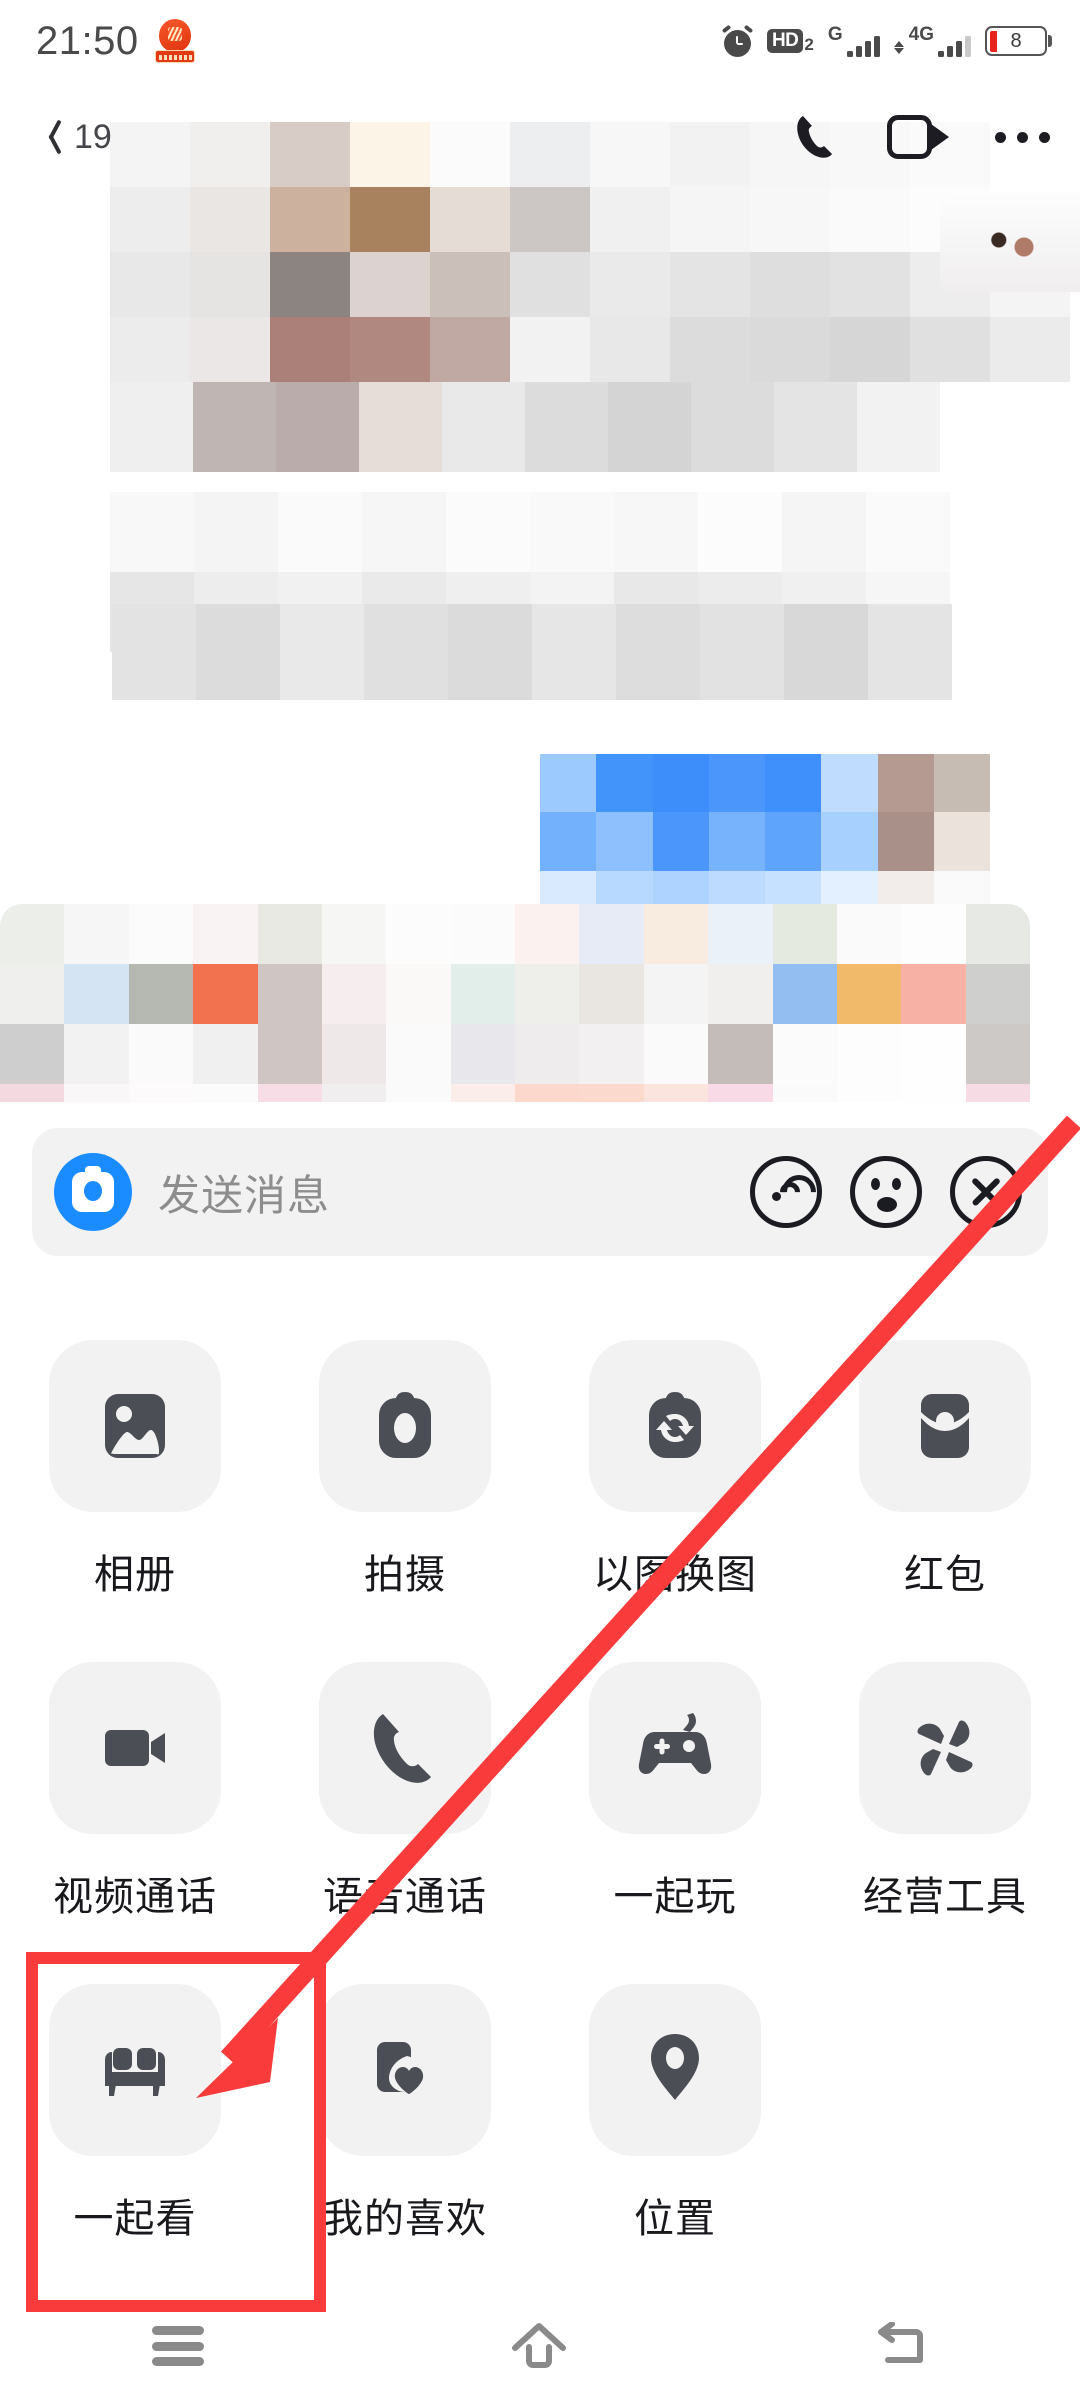 The width and height of the screenshot is (1080, 2400). I want to click on status-clock: 21:50, so click(87, 41).